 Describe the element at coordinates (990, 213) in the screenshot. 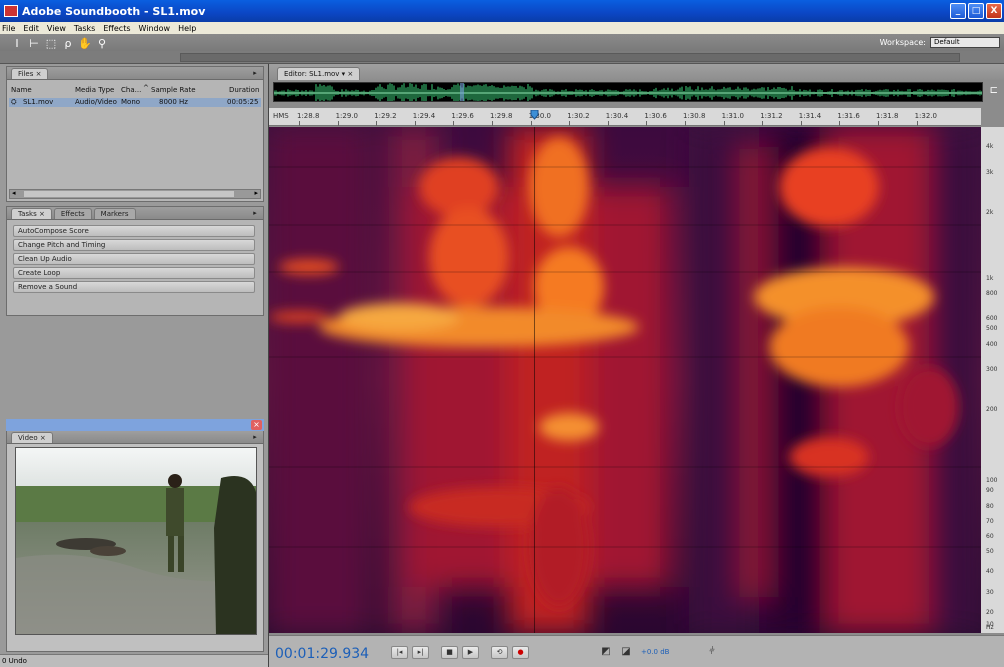

I see `freq-label: 2k` at that location.